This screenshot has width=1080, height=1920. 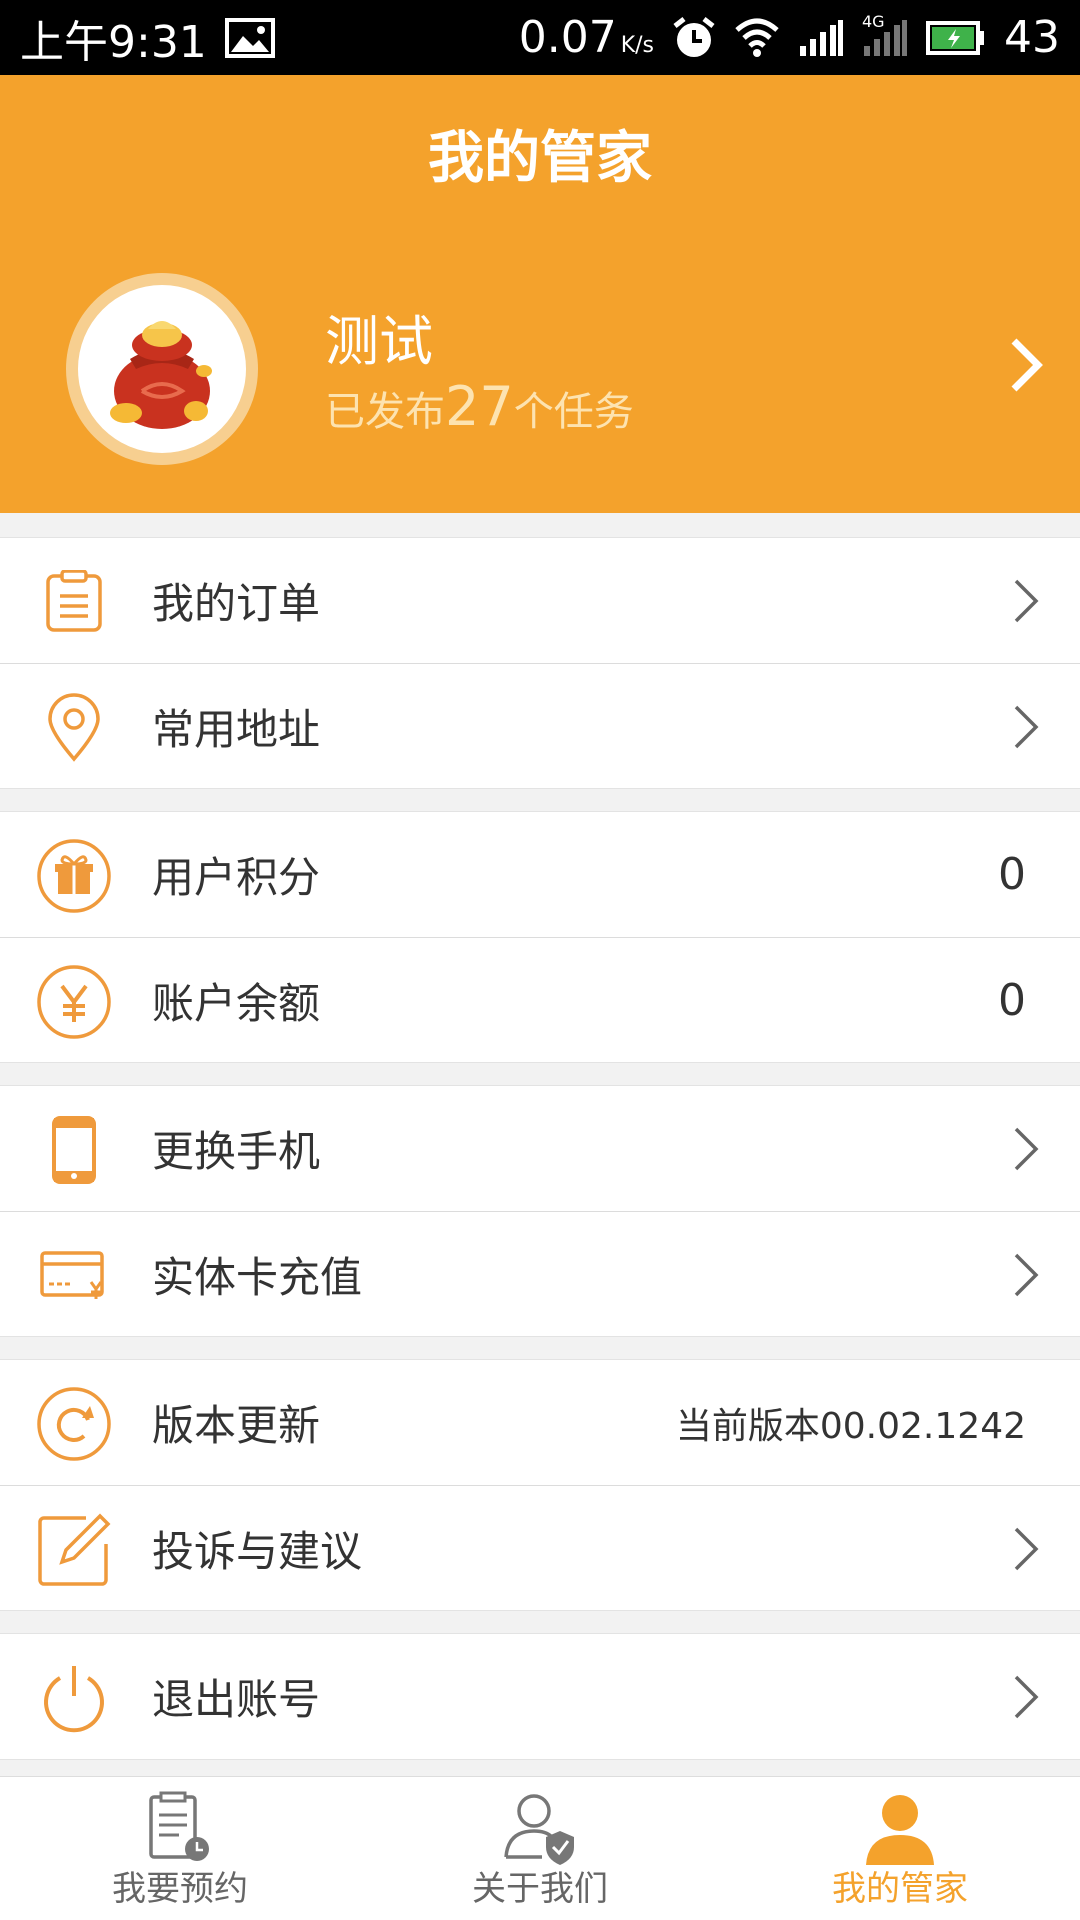 What do you see at coordinates (850, 1426) in the screenshot?
I see `version-value: 当前版本00.02.1242` at bounding box center [850, 1426].